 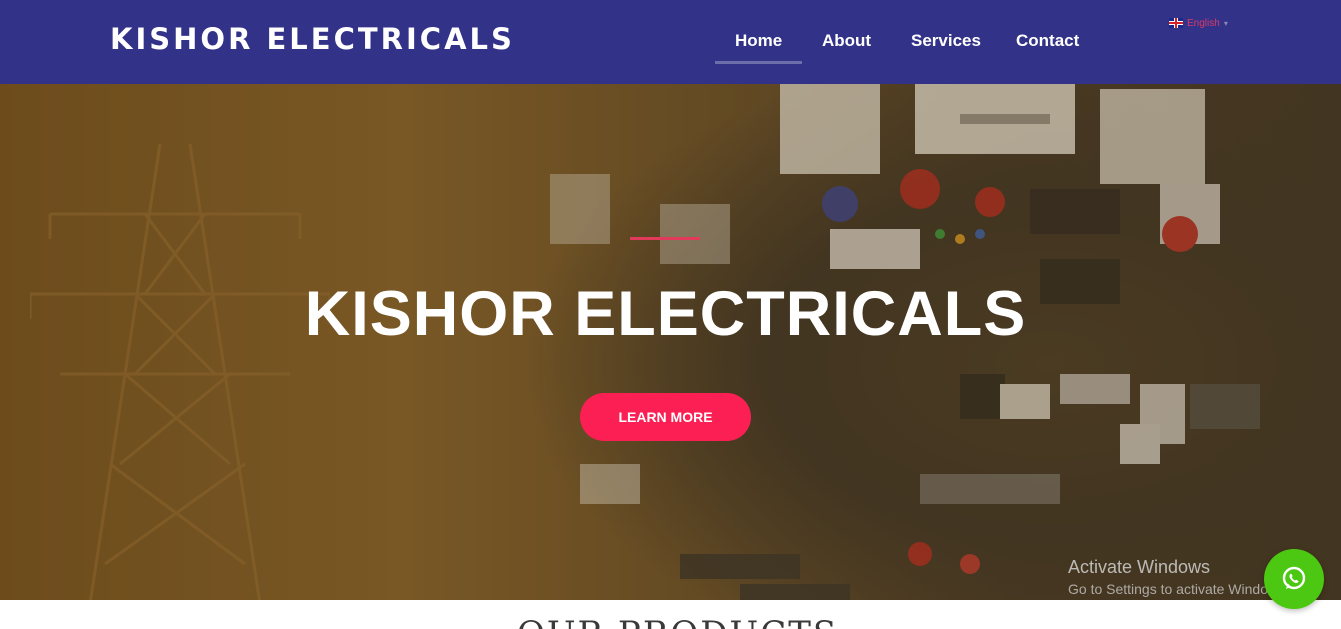 I want to click on activate-windows-subtitle: Go to Settings to activate Windows., so click(x=1178, y=589).